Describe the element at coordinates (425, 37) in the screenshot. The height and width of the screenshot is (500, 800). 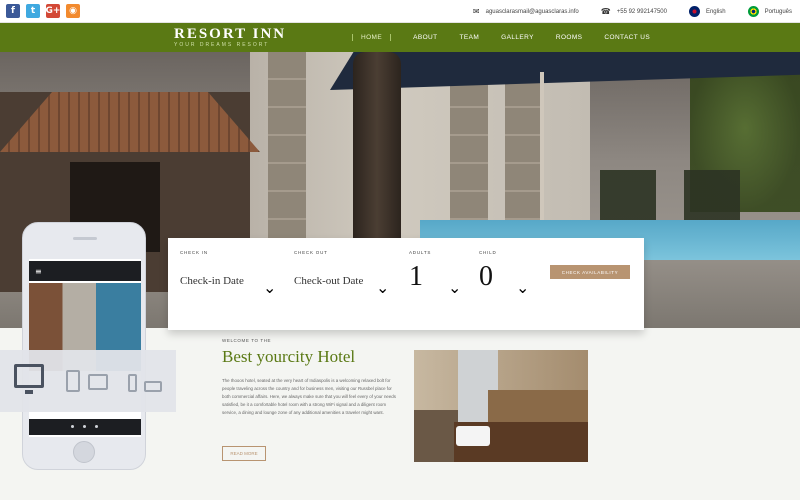
I see `nav-about: ABOUT` at that location.